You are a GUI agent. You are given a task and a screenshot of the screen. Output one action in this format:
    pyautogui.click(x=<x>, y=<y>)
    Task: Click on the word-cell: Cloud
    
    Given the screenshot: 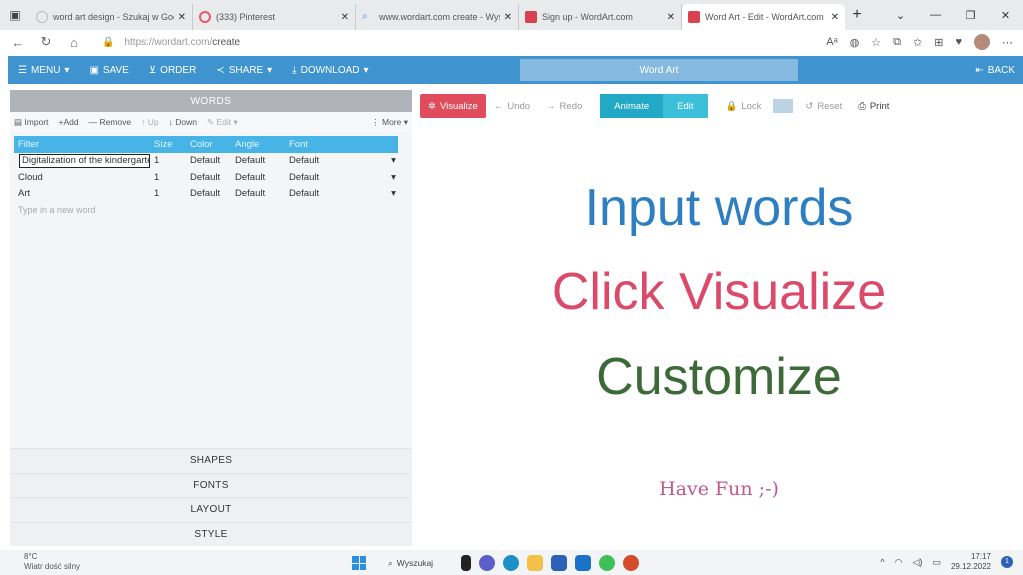 What is the action you would take?
    pyautogui.click(x=82, y=177)
    